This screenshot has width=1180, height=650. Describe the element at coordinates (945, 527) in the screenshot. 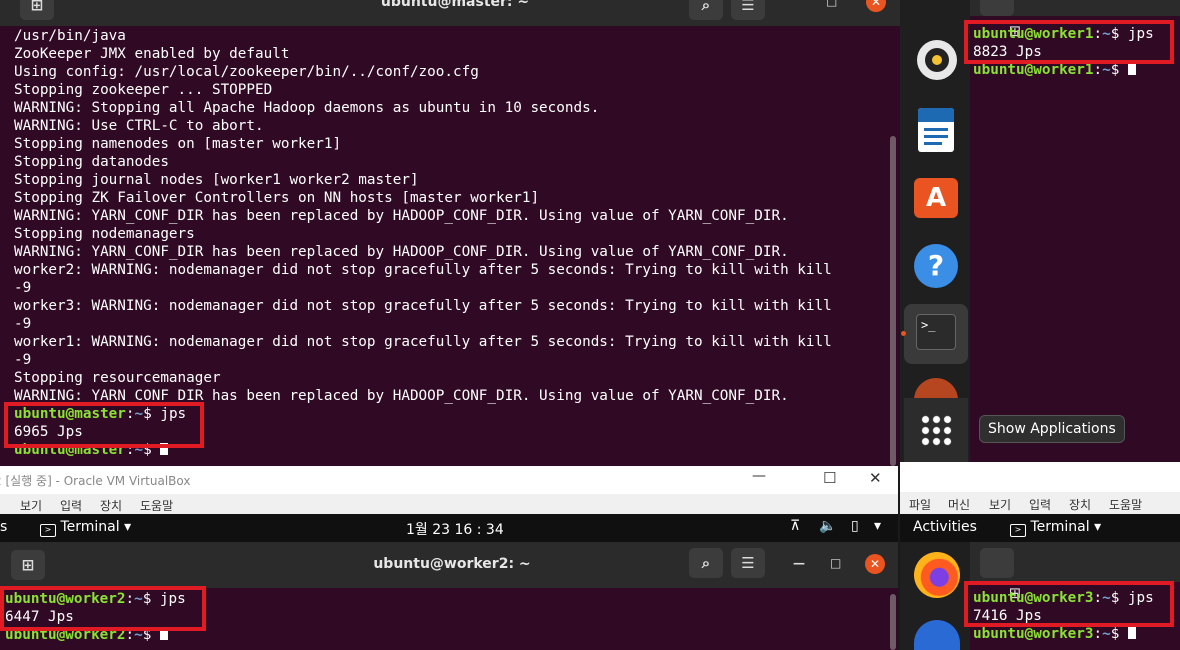

I see `activities-button: Activities` at that location.